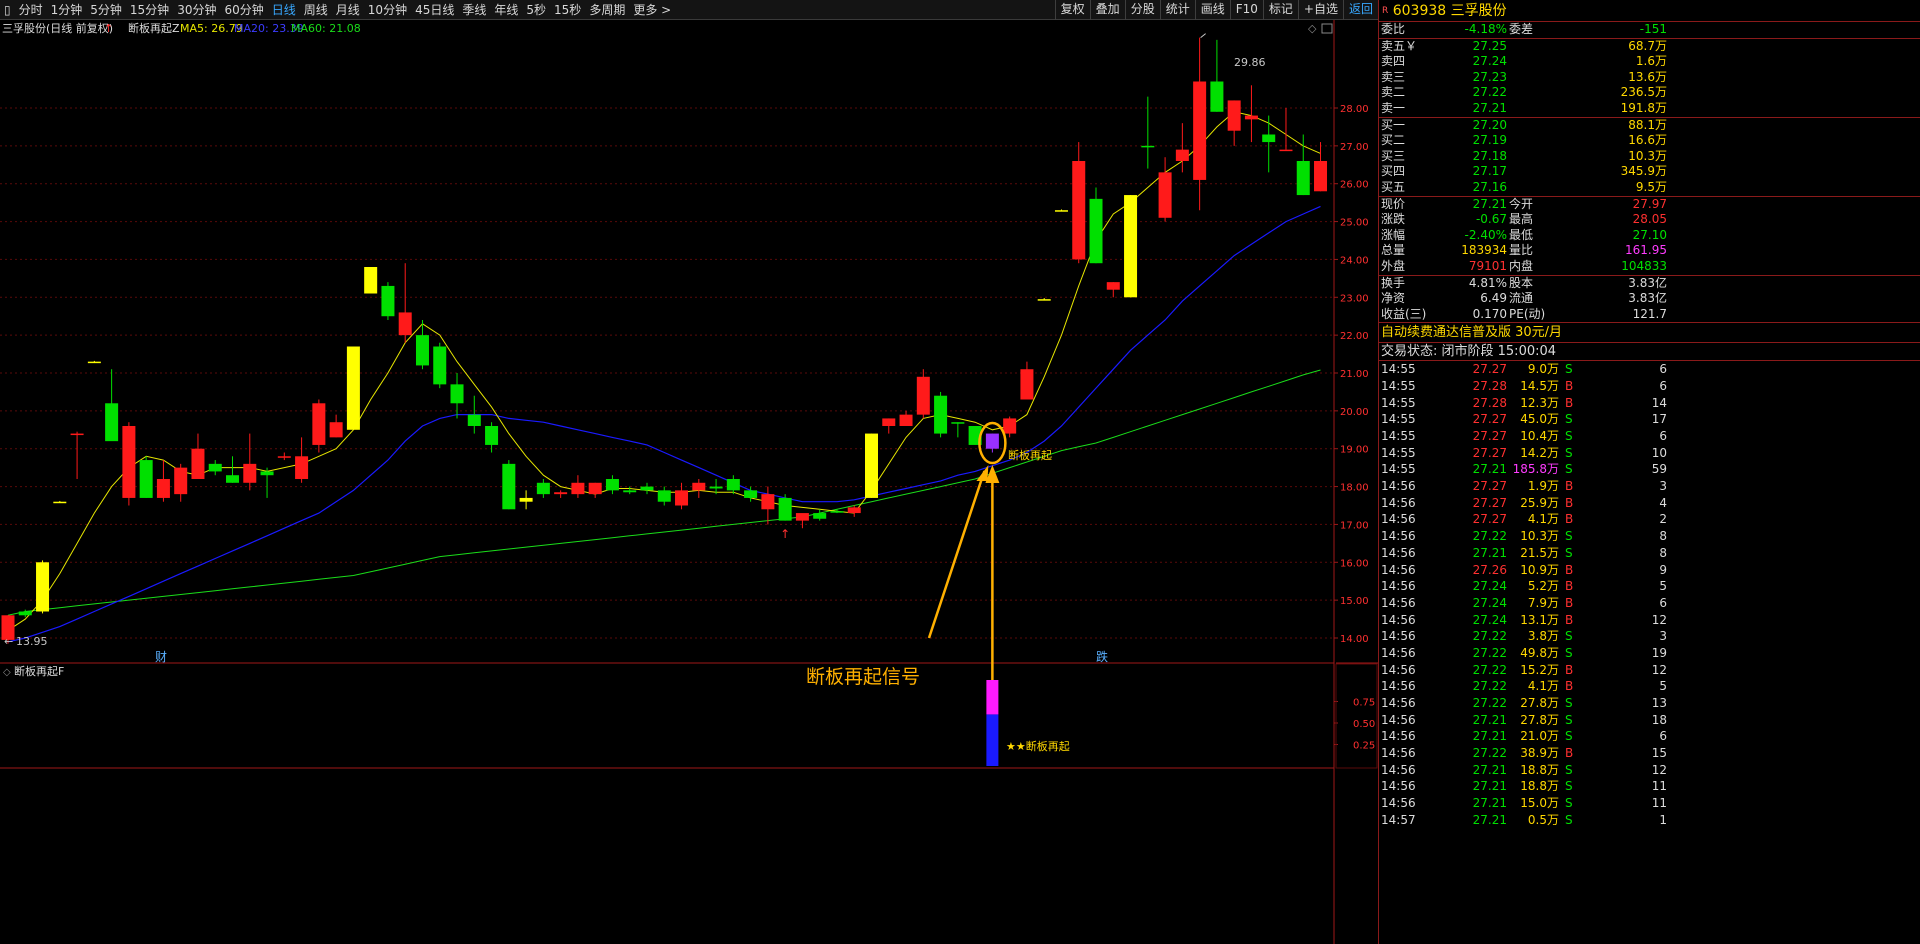 The height and width of the screenshot is (944, 1920). I want to click on tick-count: 12, so click(1659, 669).